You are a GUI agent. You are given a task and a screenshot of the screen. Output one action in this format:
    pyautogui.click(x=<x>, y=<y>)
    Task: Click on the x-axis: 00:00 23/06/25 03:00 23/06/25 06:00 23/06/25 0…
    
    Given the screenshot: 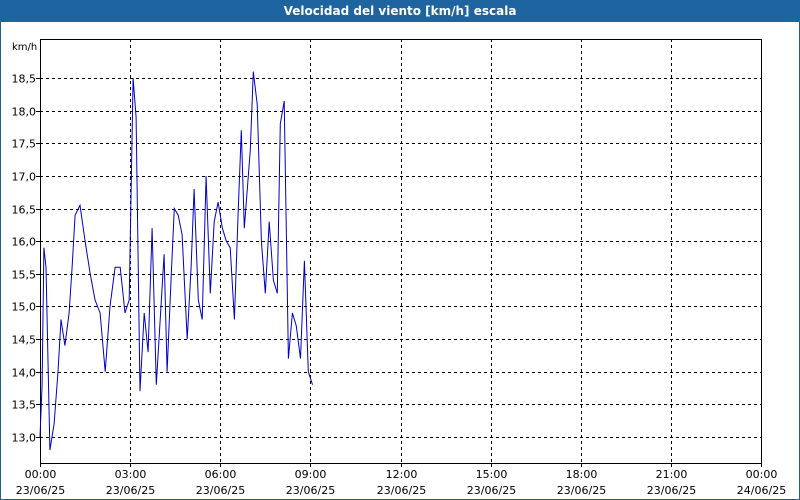 What is the action you would take?
    pyautogui.click(x=401, y=480)
    